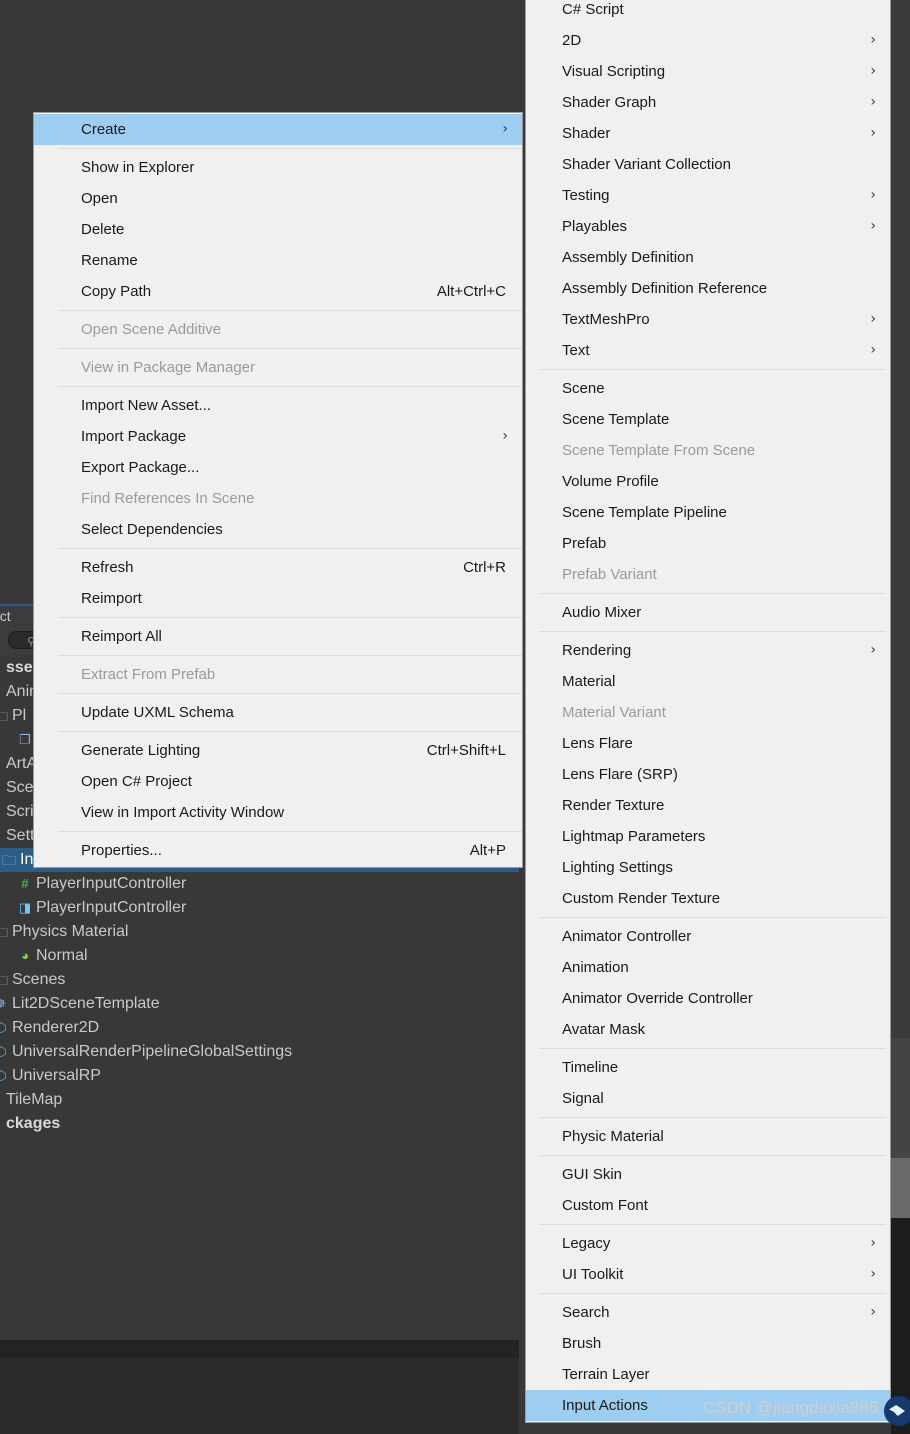 This screenshot has height=1434, width=910. What do you see at coordinates (708, 1205) in the screenshot?
I see `menu-item-custom-font: Custom Font` at bounding box center [708, 1205].